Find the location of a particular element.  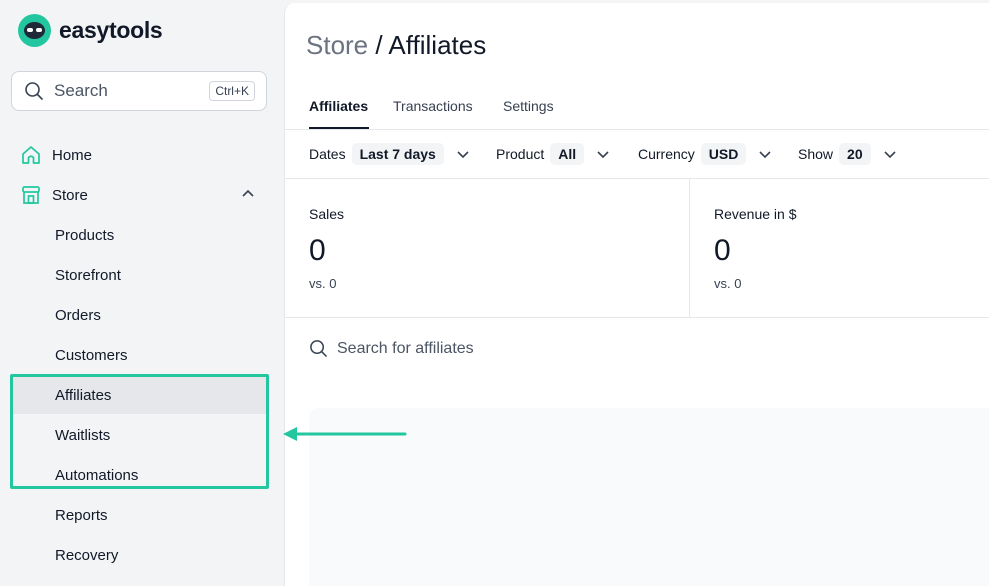

sidebar-item-label: Home is located at coordinates (72, 155).